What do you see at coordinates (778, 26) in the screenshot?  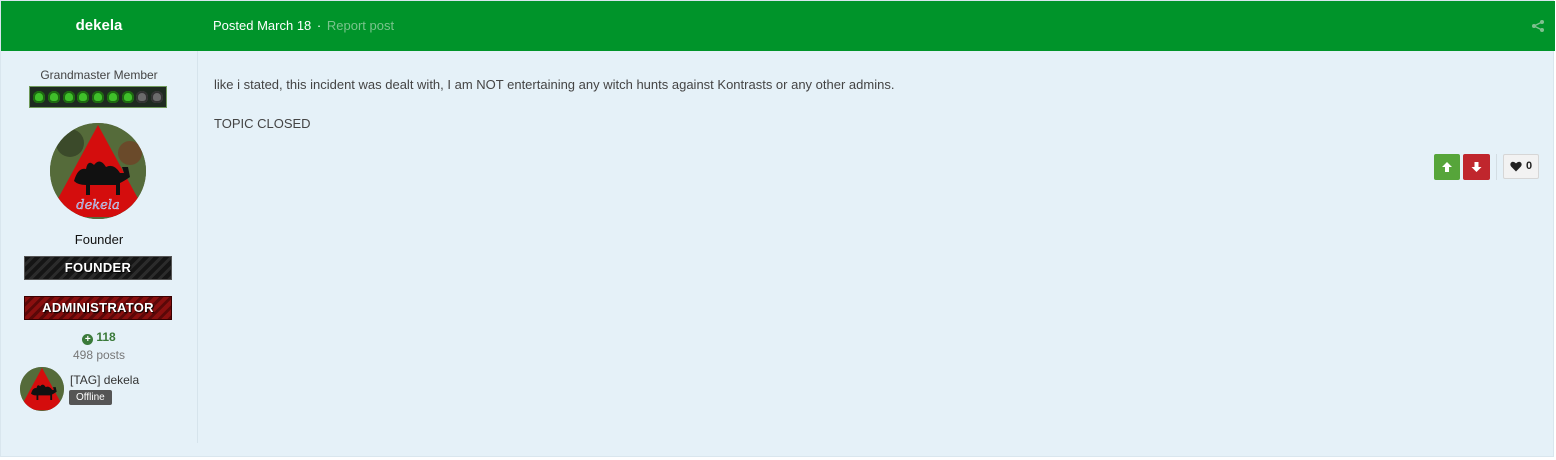 I see `post-header: dekela Posted March 18 · Report post` at bounding box center [778, 26].